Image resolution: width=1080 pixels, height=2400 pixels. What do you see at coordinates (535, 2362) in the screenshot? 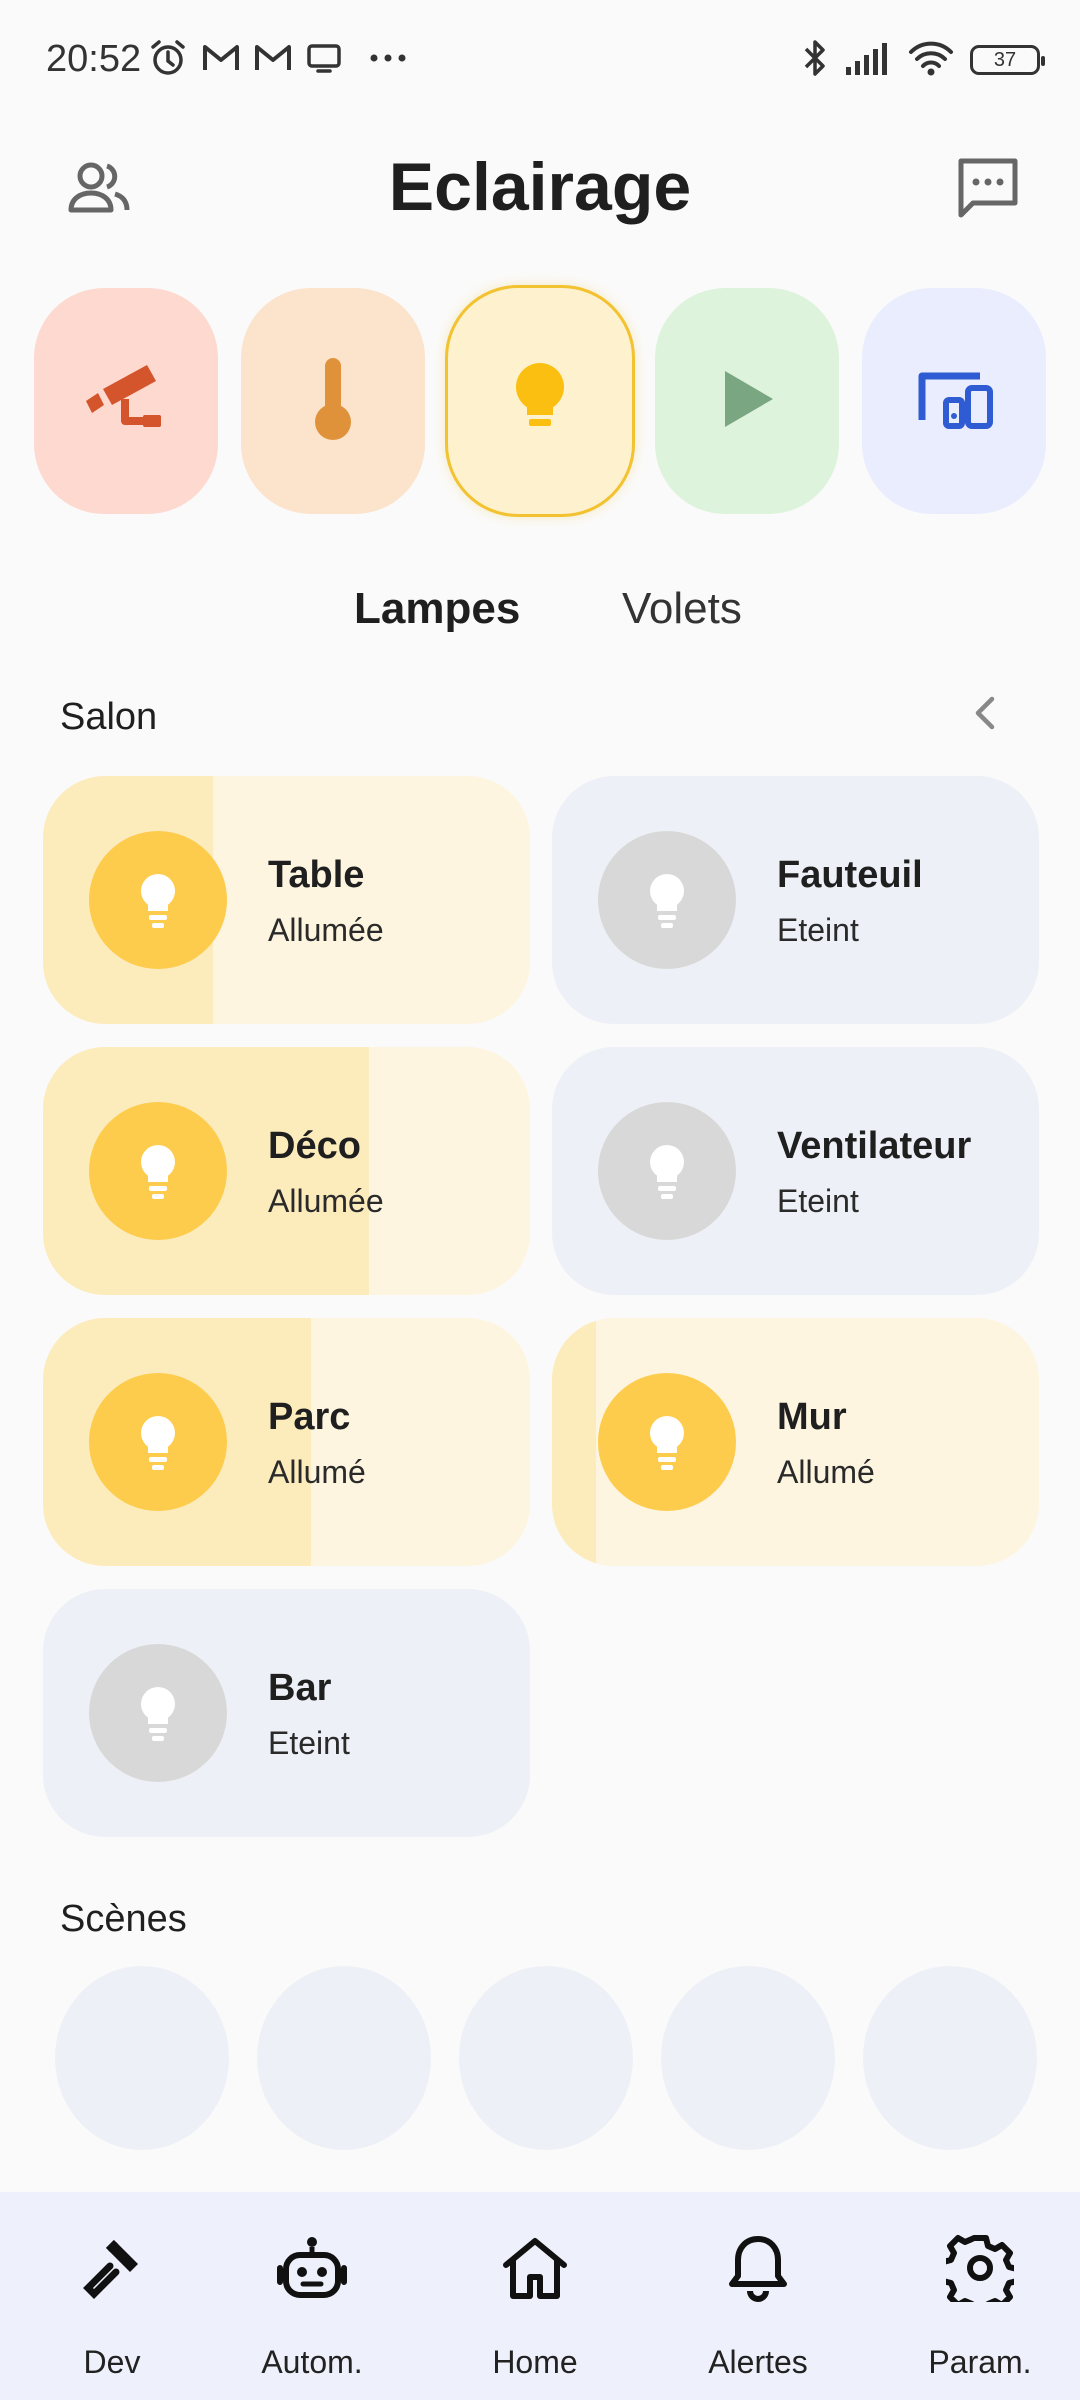
I see `nav-label: Home` at bounding box center [535, 2362].